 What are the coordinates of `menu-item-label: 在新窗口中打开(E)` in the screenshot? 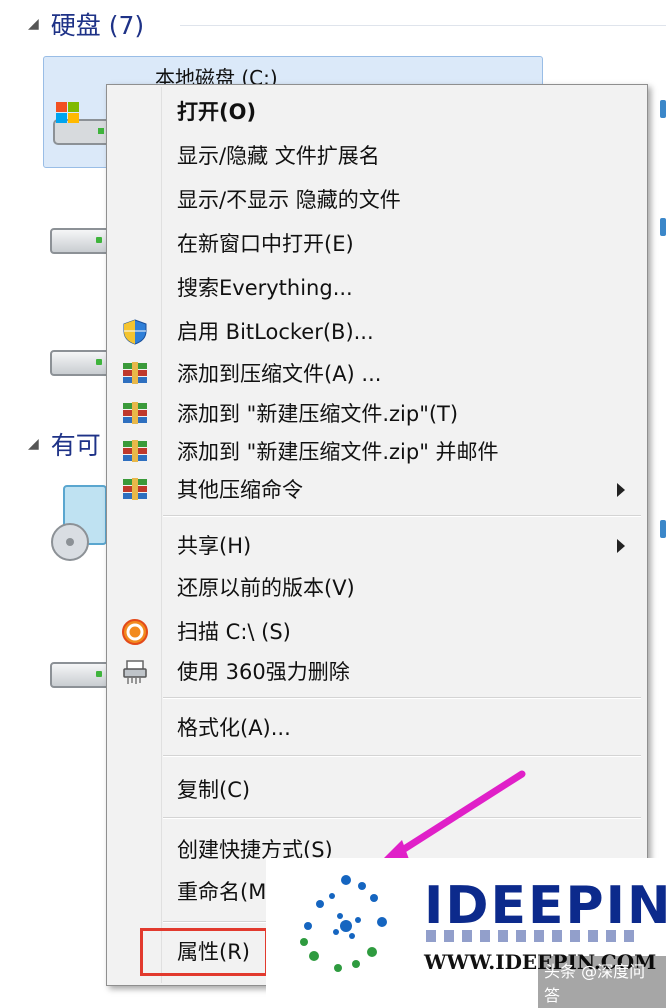 It's located at (265, 244).